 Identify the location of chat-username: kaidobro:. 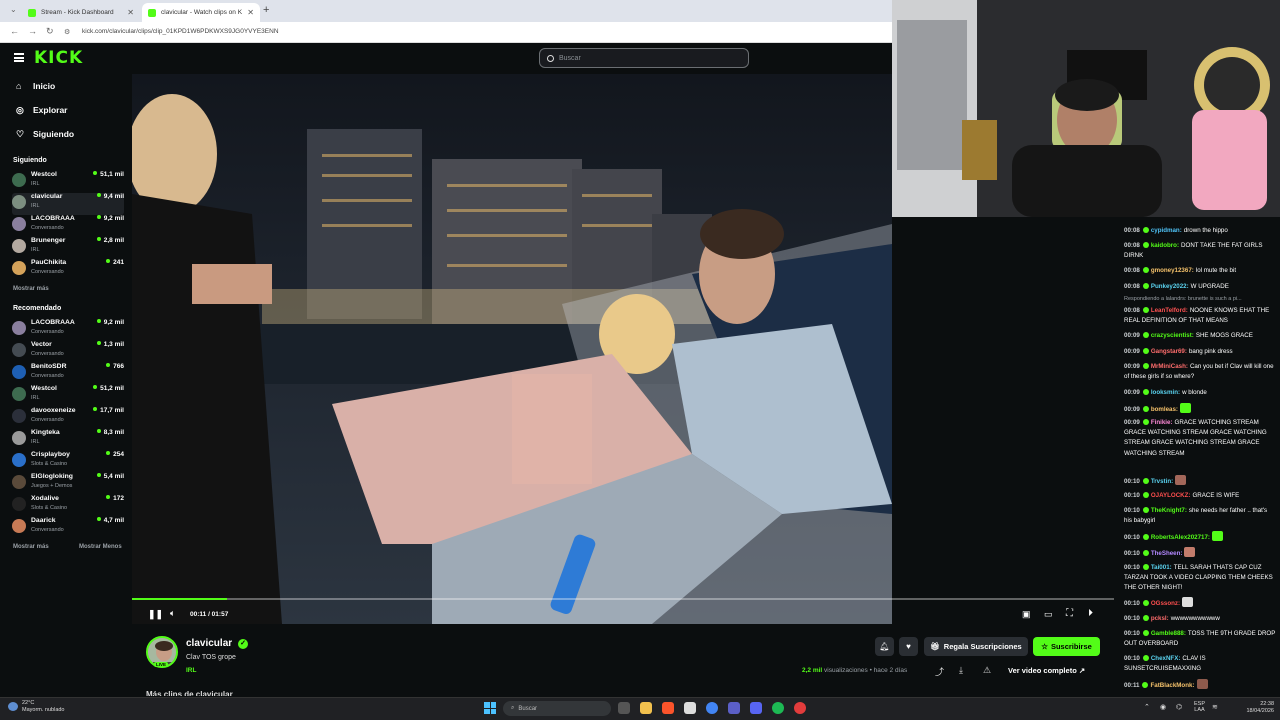
(1165, 245).